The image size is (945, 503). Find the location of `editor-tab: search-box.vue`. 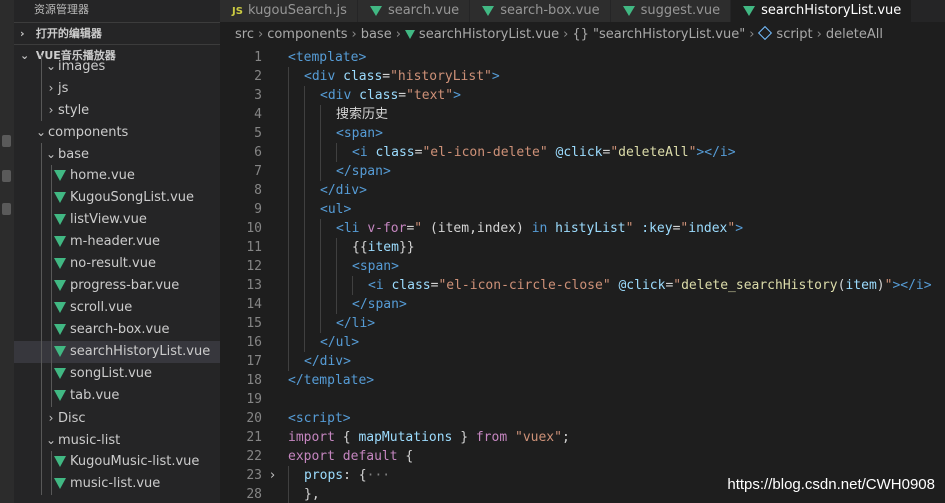

editor-tab: search-box.vue is located at coordinates (540, 11).